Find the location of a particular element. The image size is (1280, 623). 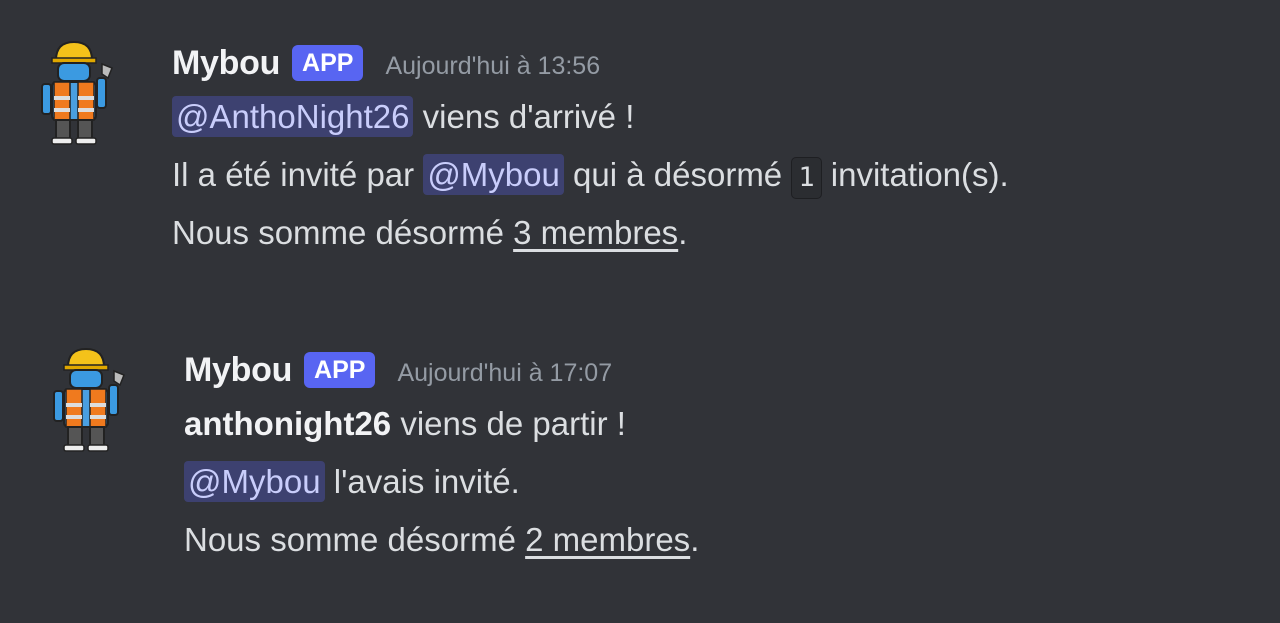

message-header: Mybou APP Aujourd'hui à 13:56 is located at coordinates (590, 63).